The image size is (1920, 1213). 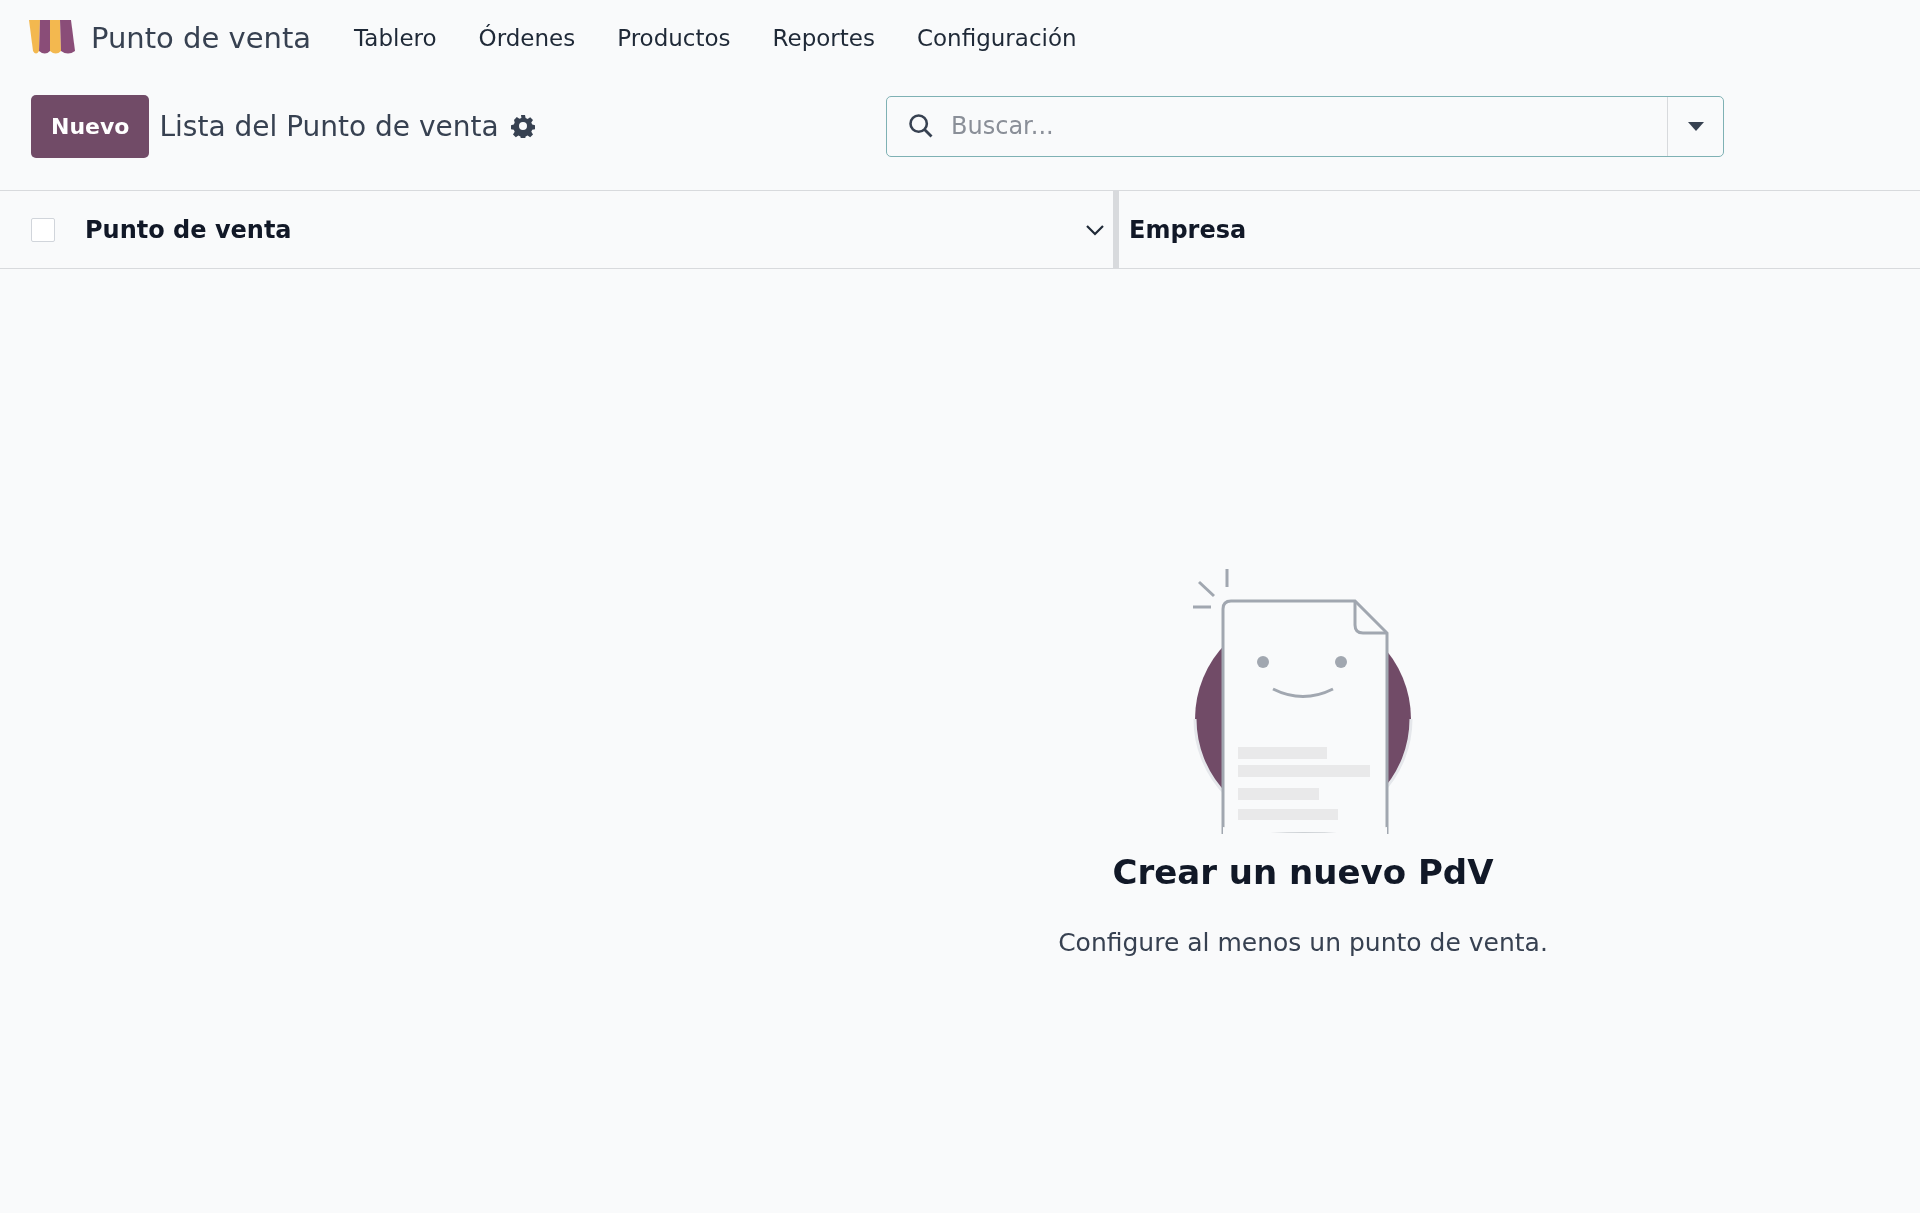 I want to click on select-all-checkbox, so click(x=43, y=229).